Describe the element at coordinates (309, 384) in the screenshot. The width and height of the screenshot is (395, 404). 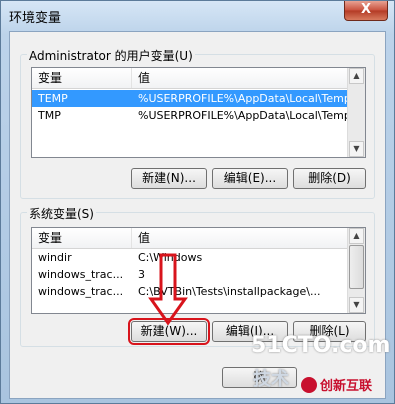
I see `brand-logo-icon` at that location.